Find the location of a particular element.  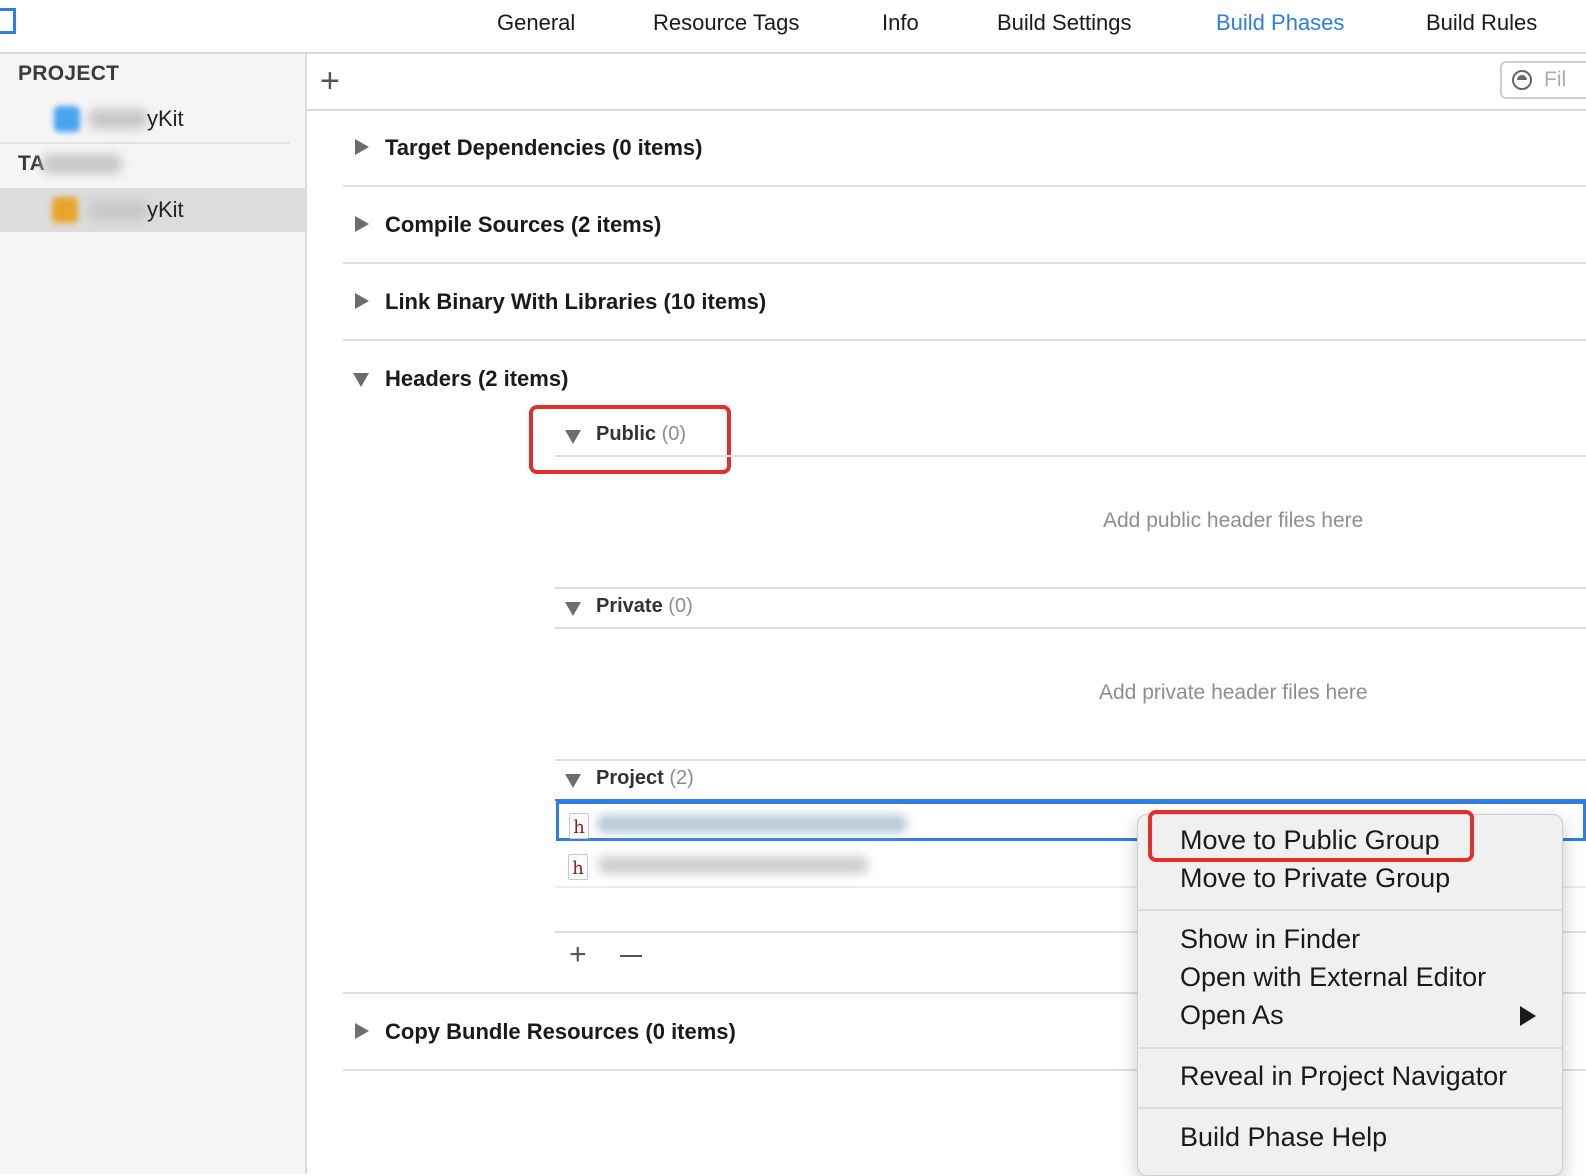

private-placeholder: Add private header files here is located at coordinates (1233, 692).